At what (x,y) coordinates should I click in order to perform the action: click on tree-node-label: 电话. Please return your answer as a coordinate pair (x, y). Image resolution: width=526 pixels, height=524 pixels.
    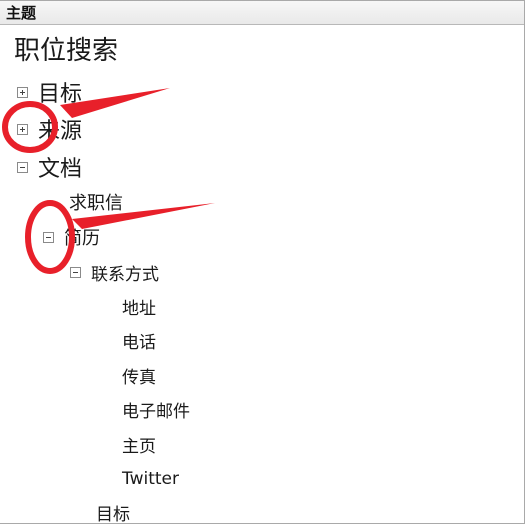
    Looking at the image, I should click on (139, 342).